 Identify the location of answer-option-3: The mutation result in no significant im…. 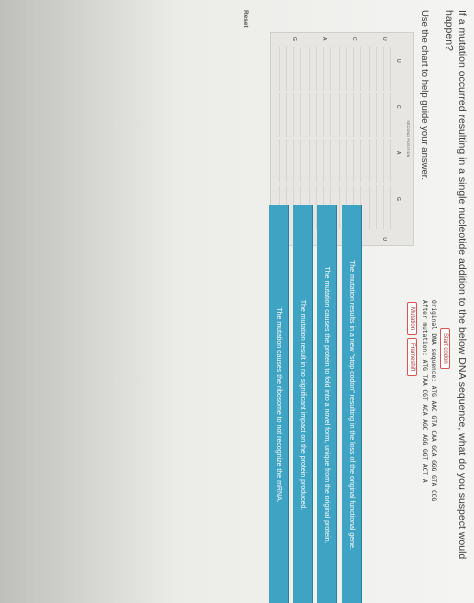
(303, 404).